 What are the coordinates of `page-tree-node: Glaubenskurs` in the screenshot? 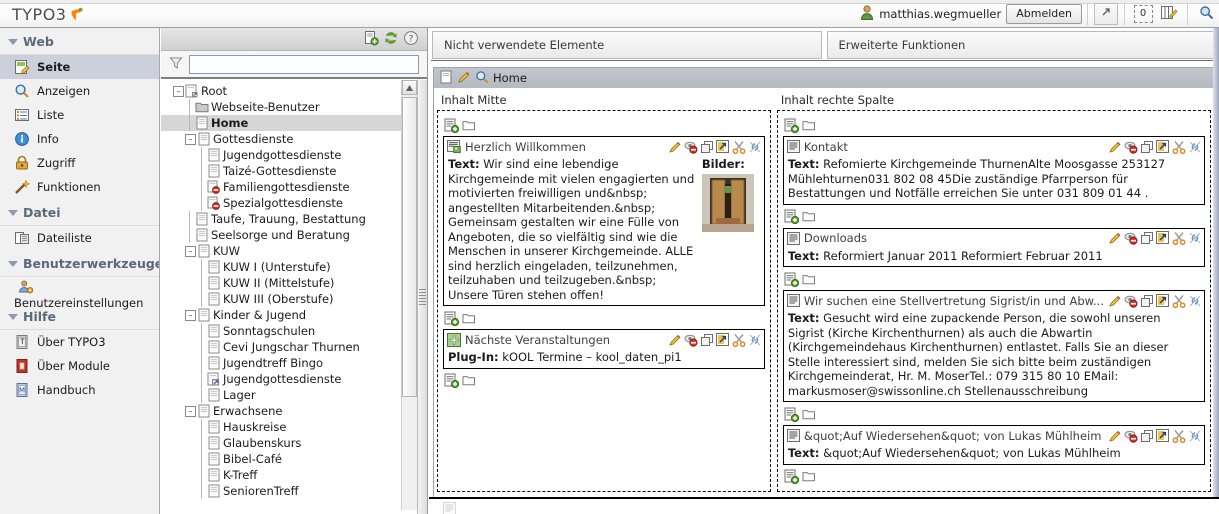 It's located at (294, 443).